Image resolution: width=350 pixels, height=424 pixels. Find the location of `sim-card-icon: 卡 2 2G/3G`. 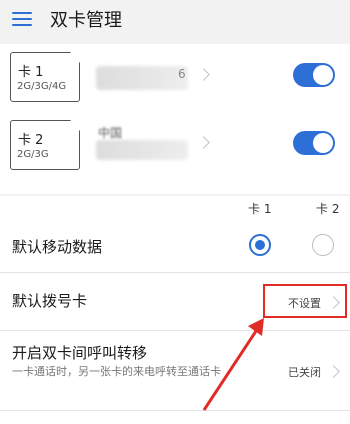

sim-card-icon: 卡 2 2G/3G is located at coordinates (45, 145).